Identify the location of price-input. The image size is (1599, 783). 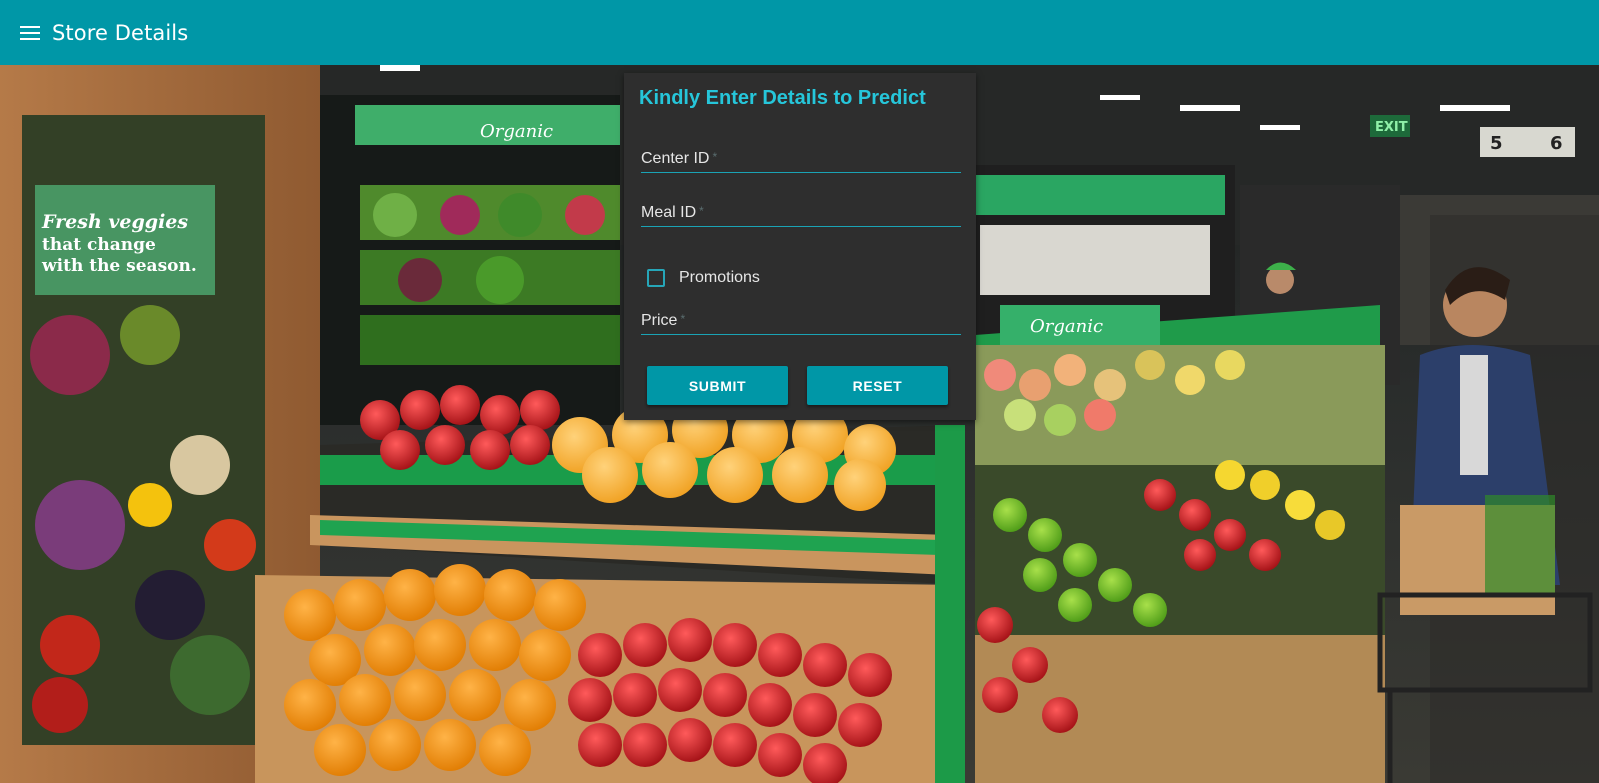
(803, 320).